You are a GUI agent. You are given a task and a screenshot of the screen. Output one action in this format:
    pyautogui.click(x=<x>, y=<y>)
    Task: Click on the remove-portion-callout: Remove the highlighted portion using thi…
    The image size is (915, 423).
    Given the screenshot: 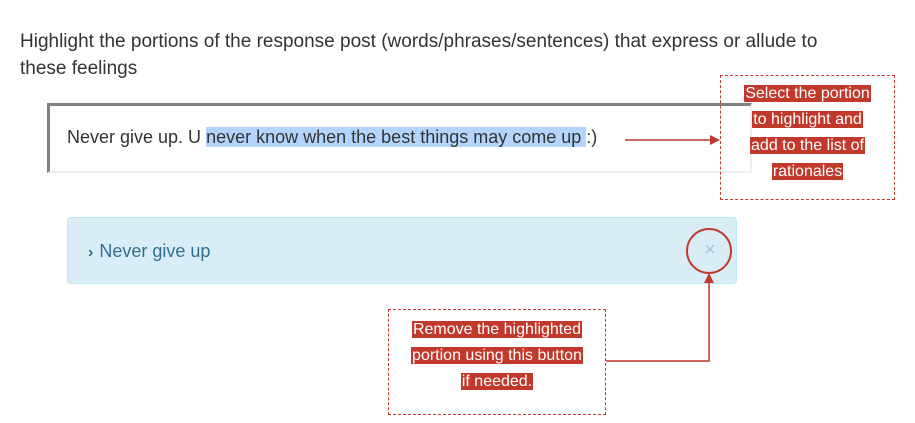 What is the action you would take?
    pyautogui.click(x=497, y=362)
    